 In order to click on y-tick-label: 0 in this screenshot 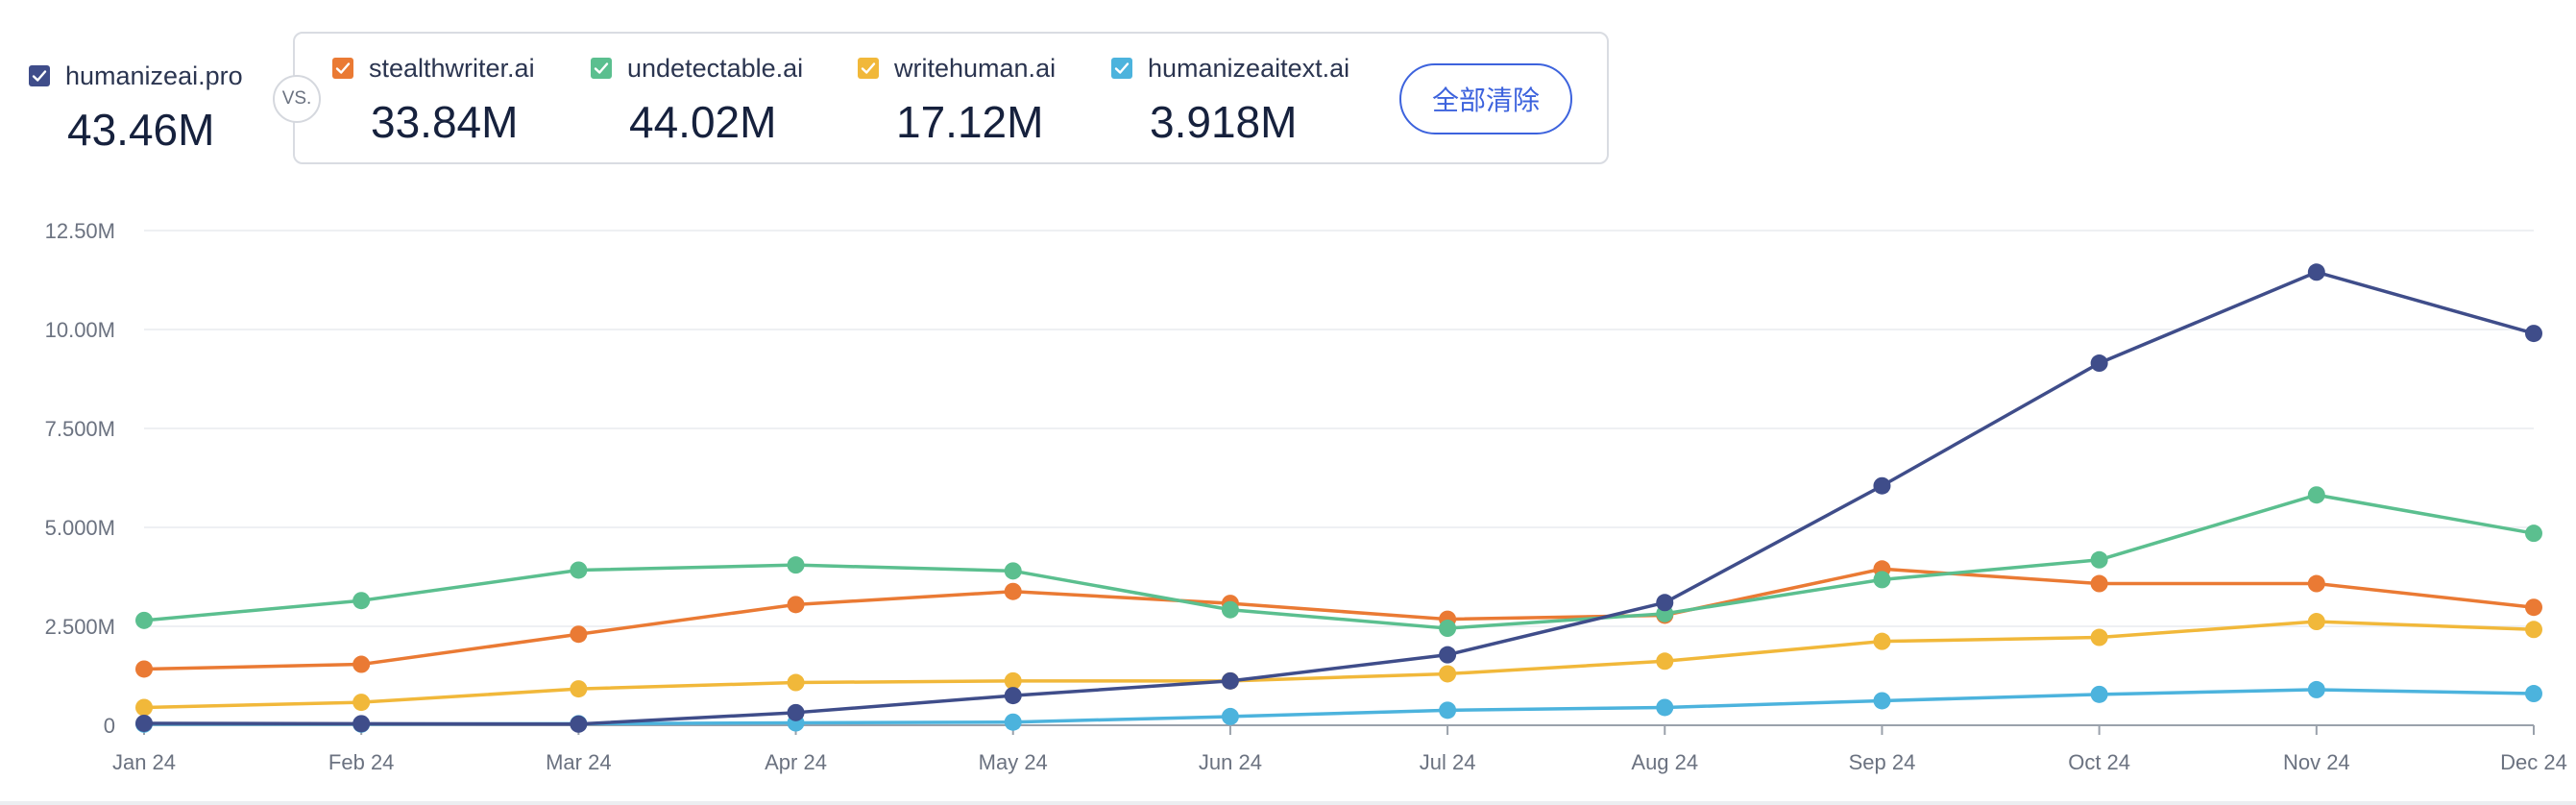, I will do `click(110, 726)`.